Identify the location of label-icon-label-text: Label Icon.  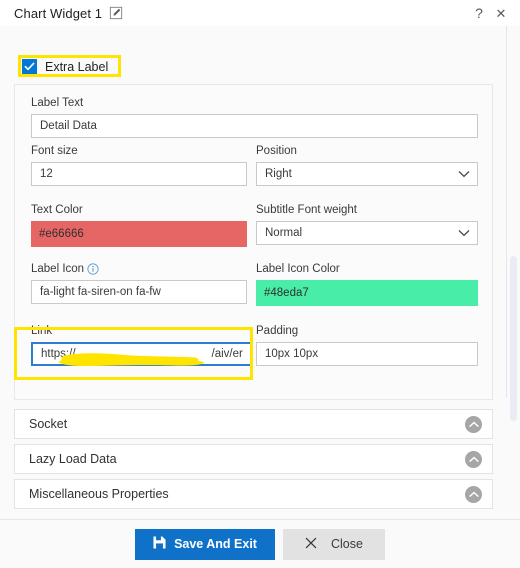
(58, 269).